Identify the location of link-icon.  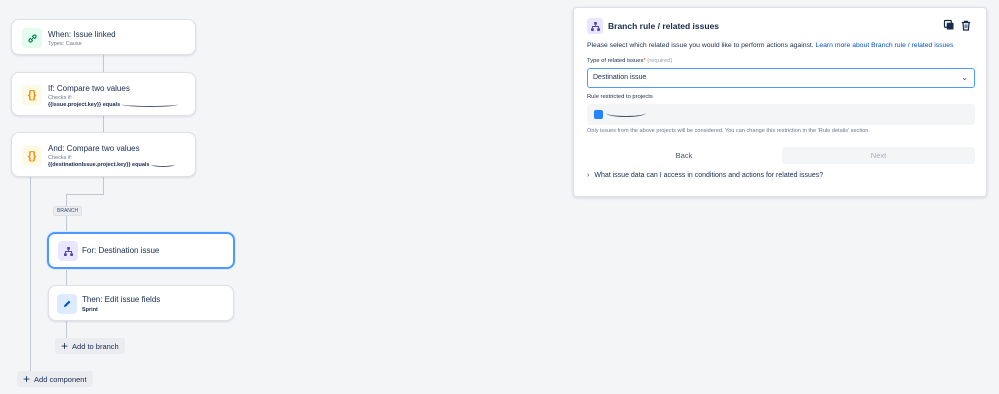
(32, 38).